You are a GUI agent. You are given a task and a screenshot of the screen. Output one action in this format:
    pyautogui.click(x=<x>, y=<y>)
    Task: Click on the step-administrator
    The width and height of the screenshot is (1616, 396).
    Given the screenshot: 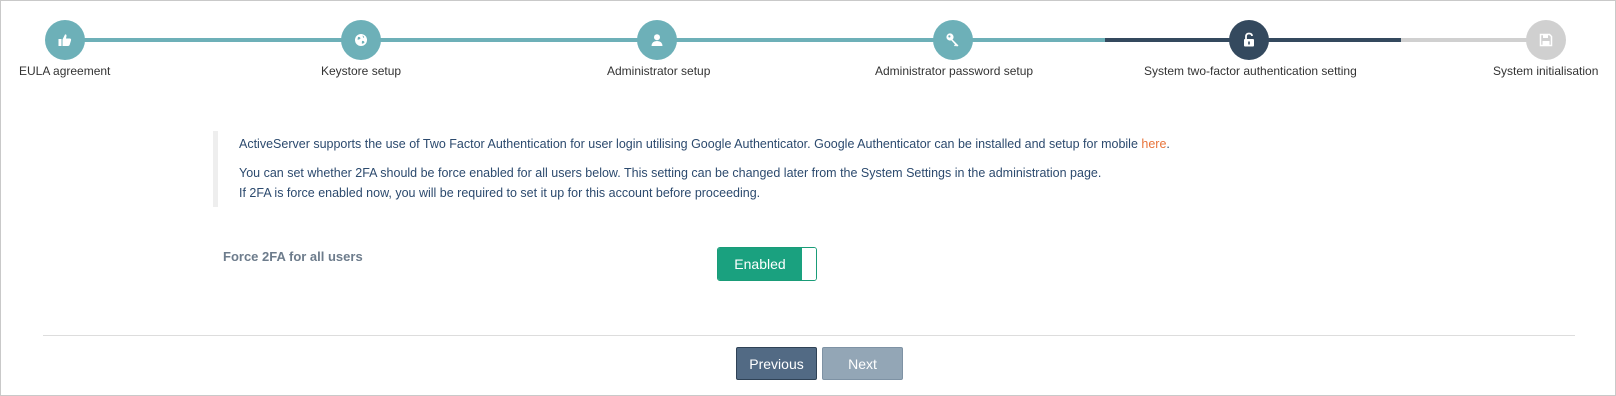 What is the action you would take?
    pyautogui.click(x=657, y=40)
    